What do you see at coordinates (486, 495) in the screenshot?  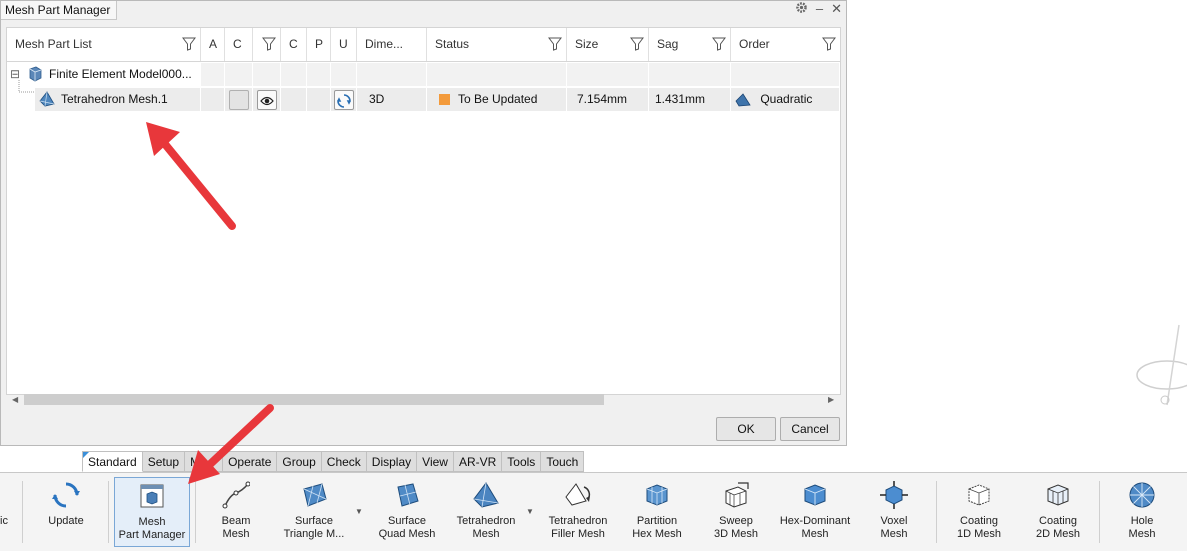 I see `tetrahedron-mesh-icon` at bounding box center [486, 495].